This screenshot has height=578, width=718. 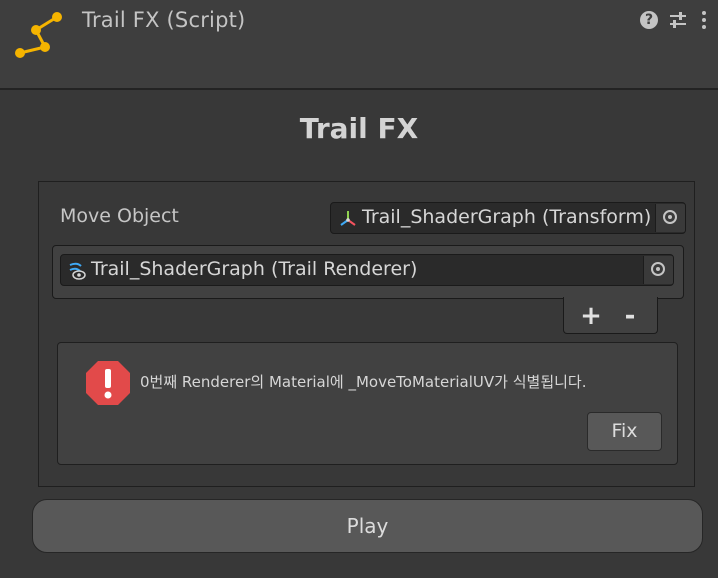 I want to click on component-title: Trail FX (Script), so click(x=164, y=20).